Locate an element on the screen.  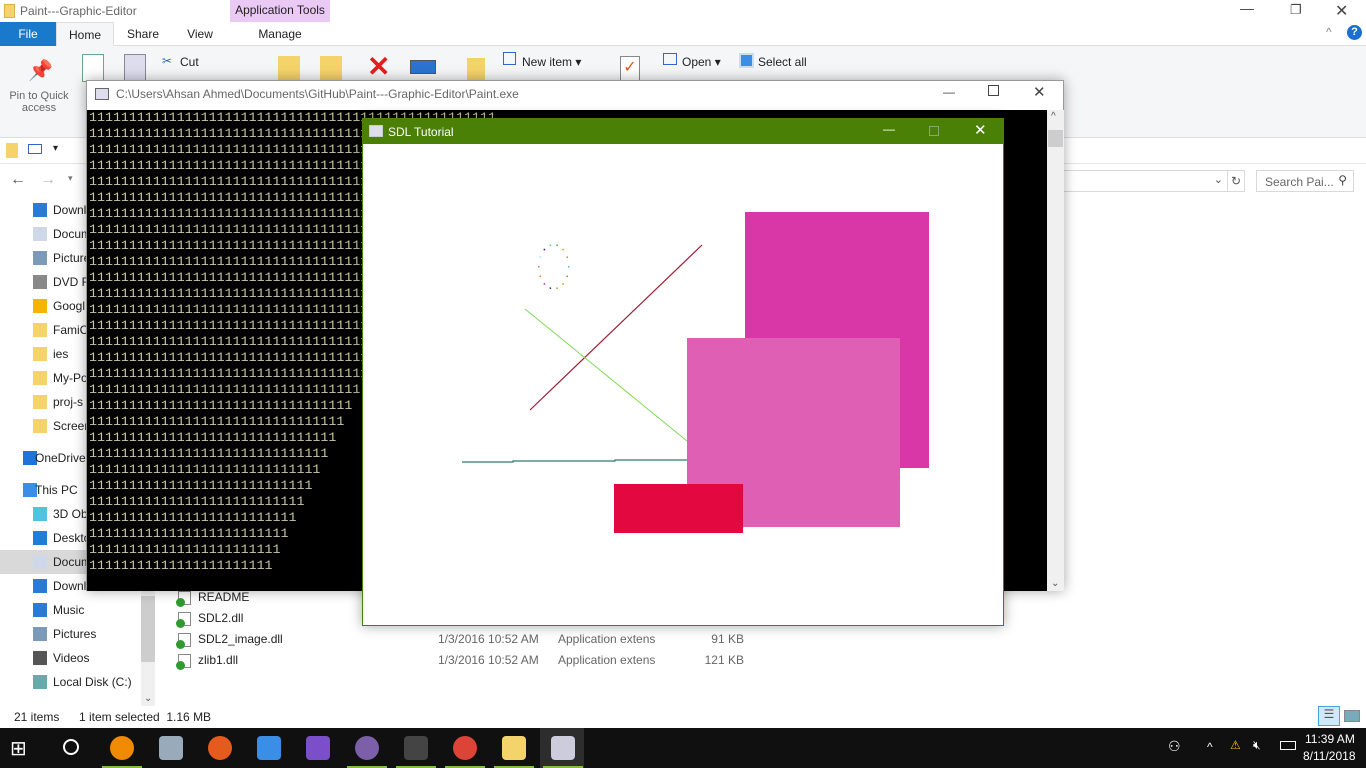
recent-locations-icon: ▾ is located at coordinates (70, 178).